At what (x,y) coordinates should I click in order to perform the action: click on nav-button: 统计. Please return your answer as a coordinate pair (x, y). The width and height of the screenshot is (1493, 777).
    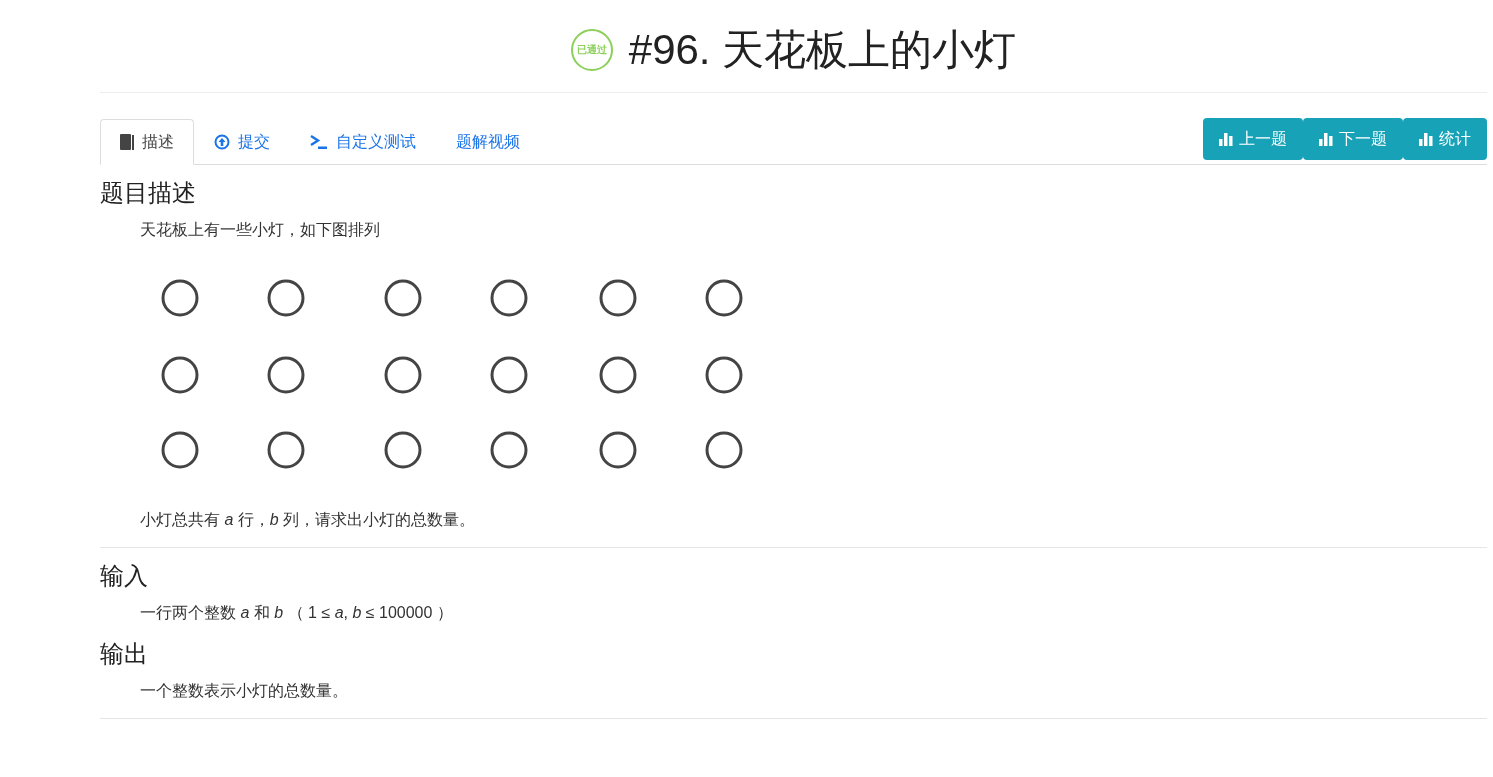
    Looking at the image, I should click on (1445, 139).